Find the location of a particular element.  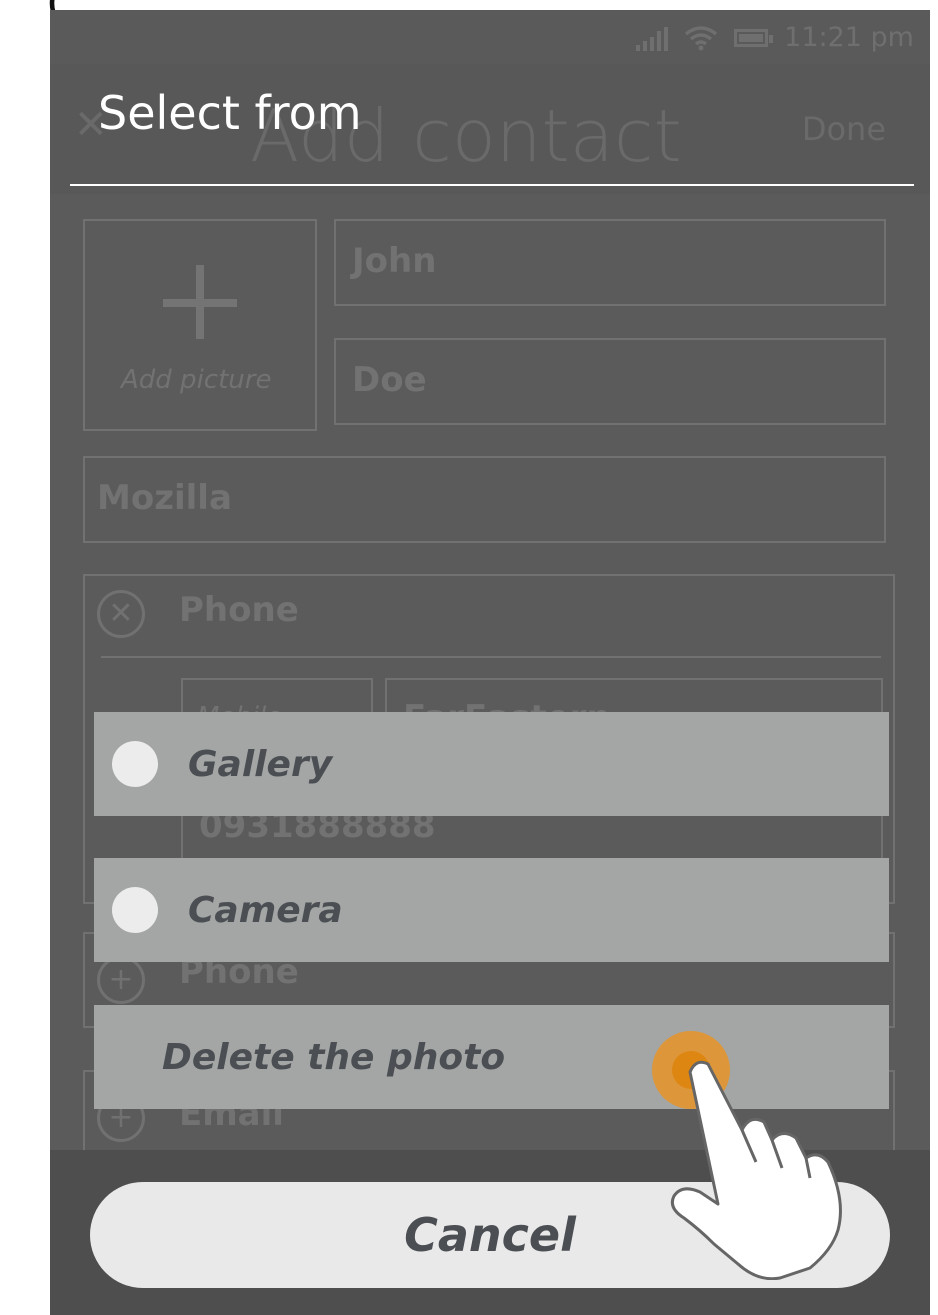

status-time: 11:21 pm is located at coordinates (849, 37).